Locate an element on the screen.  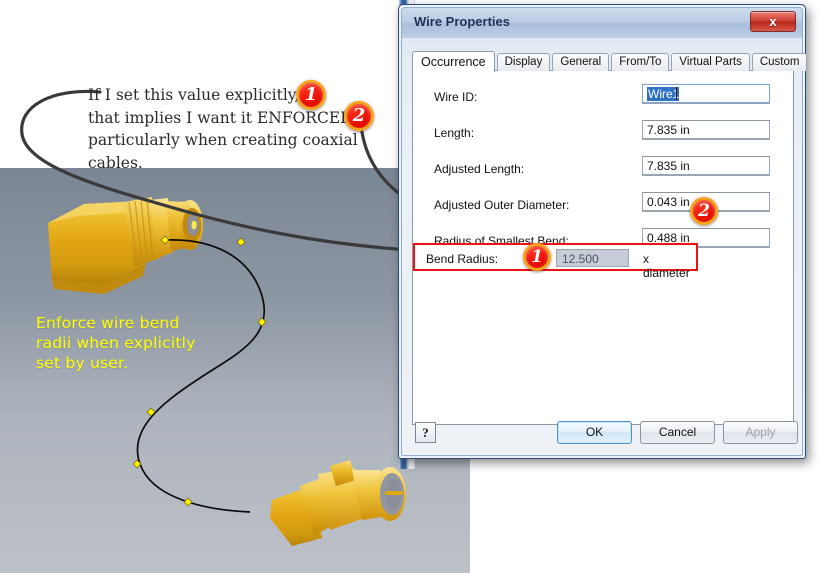
form-row: Wire ID: Wire1 is located at coordinates (604, 98).